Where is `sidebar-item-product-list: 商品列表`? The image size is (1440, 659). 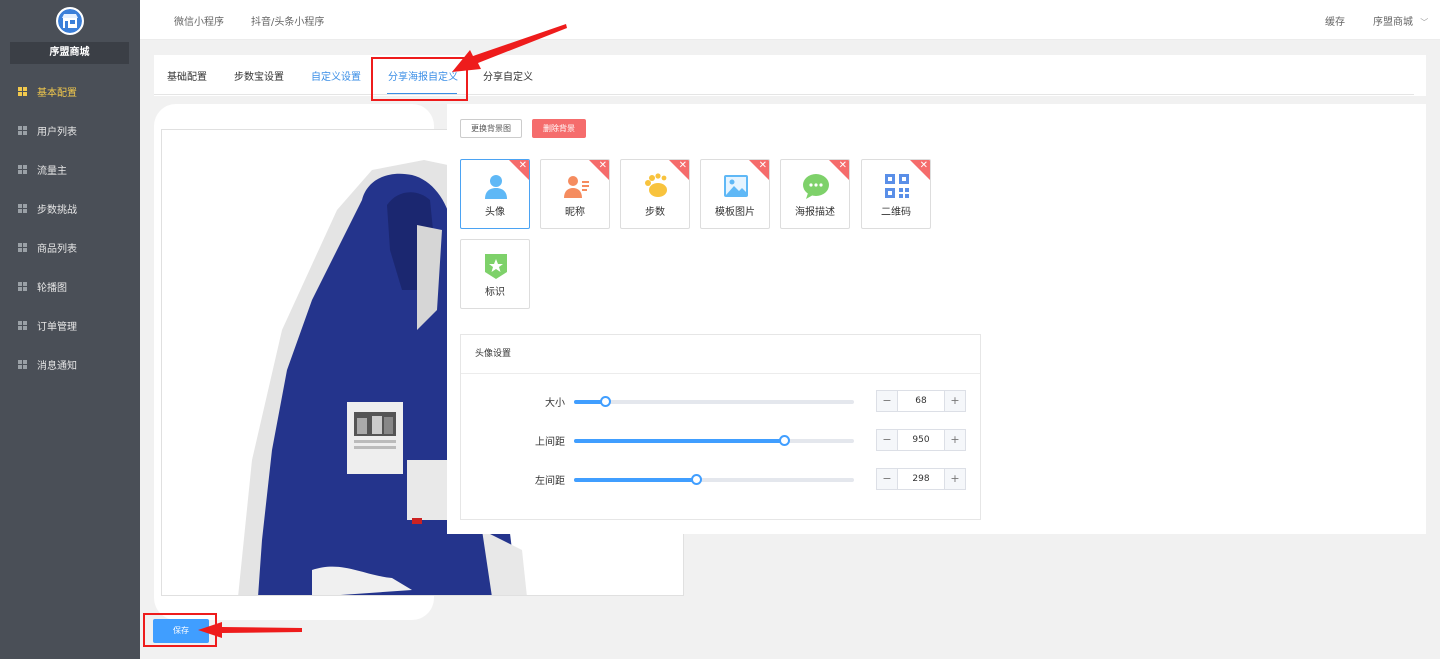
sidebar-item-product-list: 商品列表 is located at coordinates (70, 247).